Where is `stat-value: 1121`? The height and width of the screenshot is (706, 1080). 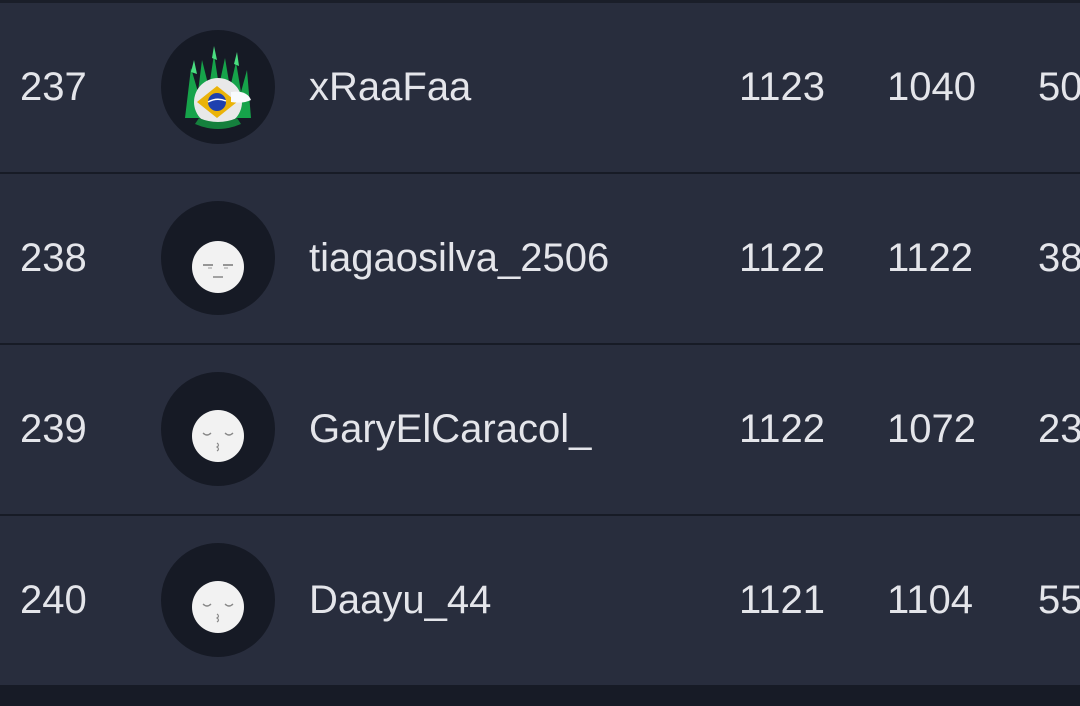
stat-value: 1121 is located at coordinates (782, 600).